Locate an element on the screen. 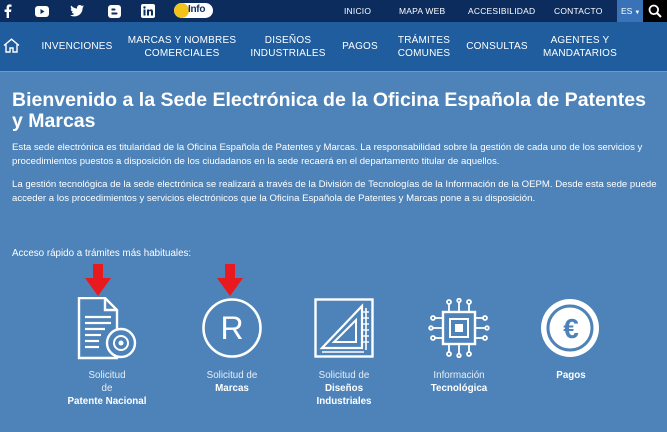 This screenshot has width=667, height=432. tile-caption-patente: Solicitud de Patente Nacional is located at coordinates (107, 388).